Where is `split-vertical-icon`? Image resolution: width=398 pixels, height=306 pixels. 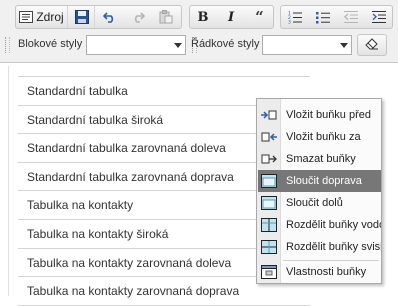
split-vertical-icon is located at coordinates (269, 247).